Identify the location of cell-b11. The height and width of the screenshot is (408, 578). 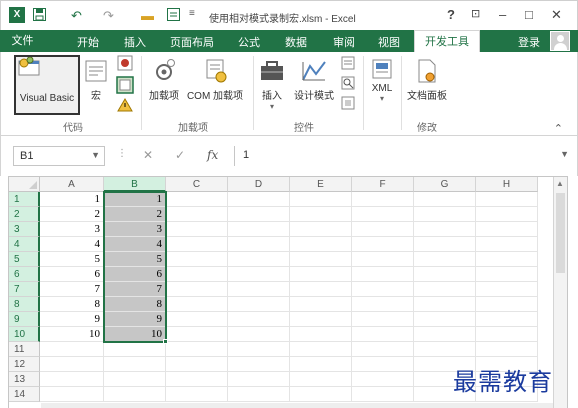
(135, 349).